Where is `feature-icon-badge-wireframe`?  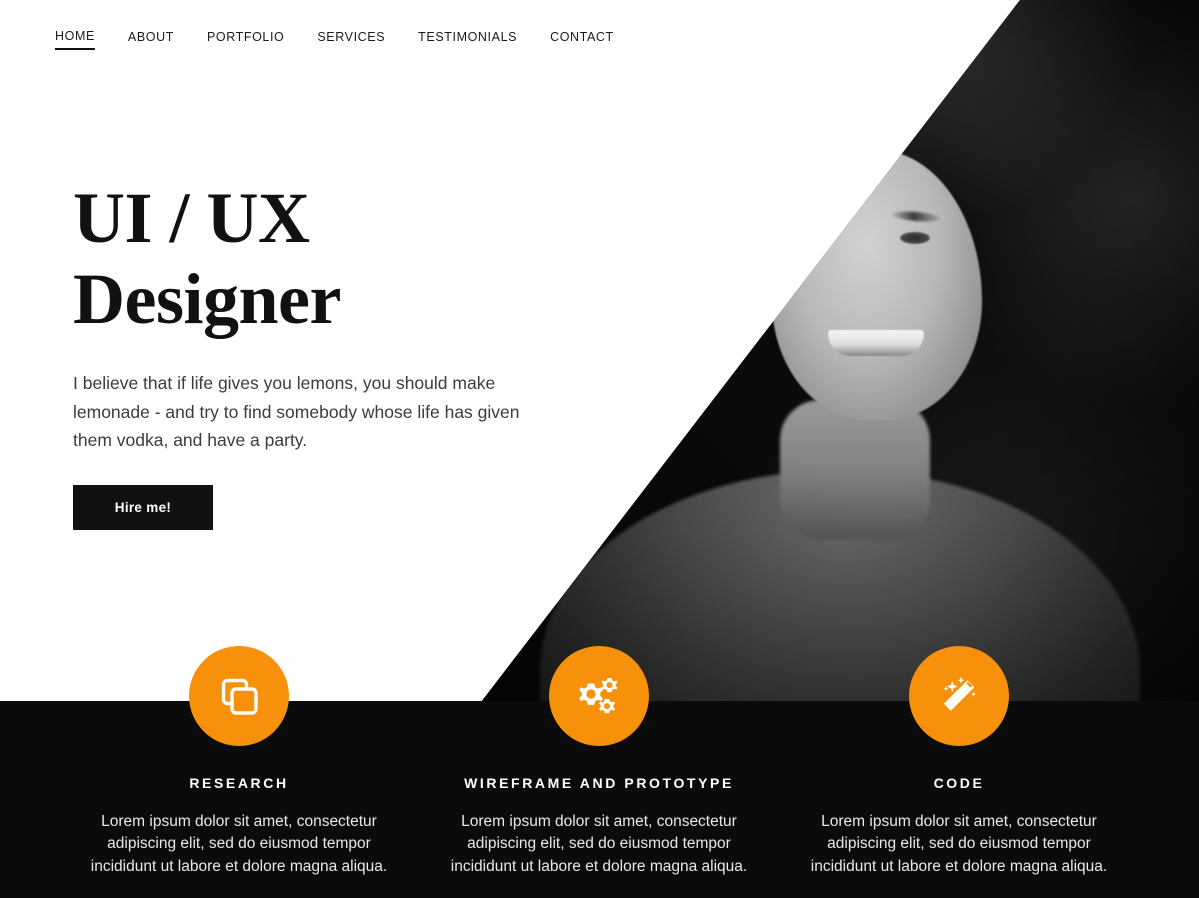 feature-icon-badge-wireframe is located at coordinates (599, 696).